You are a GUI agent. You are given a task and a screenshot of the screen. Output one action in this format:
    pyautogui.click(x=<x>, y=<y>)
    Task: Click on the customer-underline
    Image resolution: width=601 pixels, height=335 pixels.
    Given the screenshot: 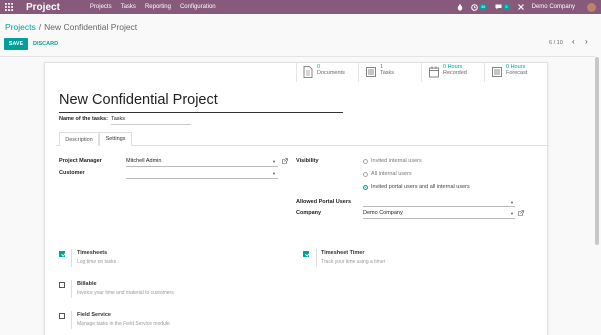 What is the action you would take?
    pyautogui.click(x=202, y=178)
    